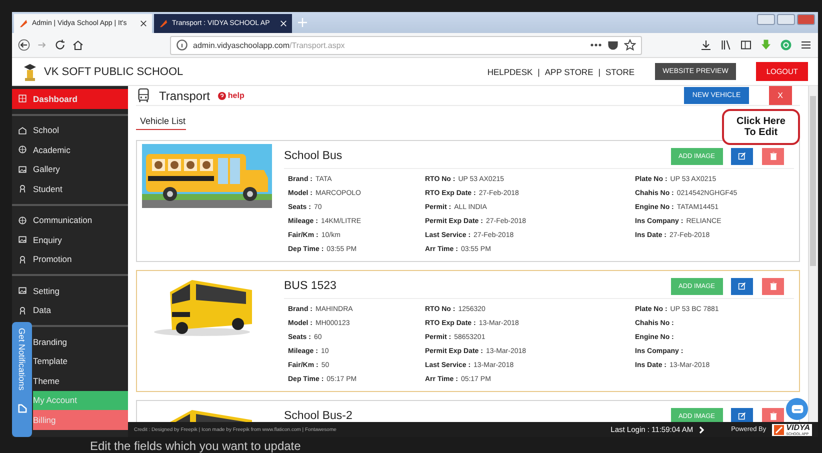 The width and height of the screenshot is (822, 453). What do you see at coordinates (161, 122) in the screenshot?
I see `vehicle-list-tab: Vehicle List` at bounding box center [161, 122].